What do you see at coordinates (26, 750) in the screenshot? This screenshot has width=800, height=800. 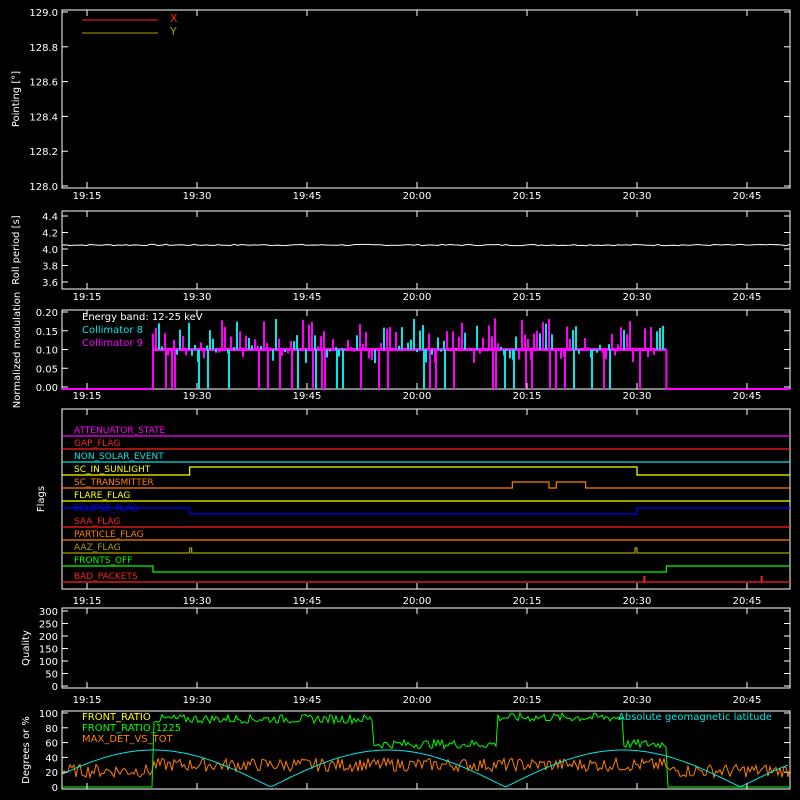 I see `degrees-ylabel: Degrees or %` at bounding box center [26, 750].